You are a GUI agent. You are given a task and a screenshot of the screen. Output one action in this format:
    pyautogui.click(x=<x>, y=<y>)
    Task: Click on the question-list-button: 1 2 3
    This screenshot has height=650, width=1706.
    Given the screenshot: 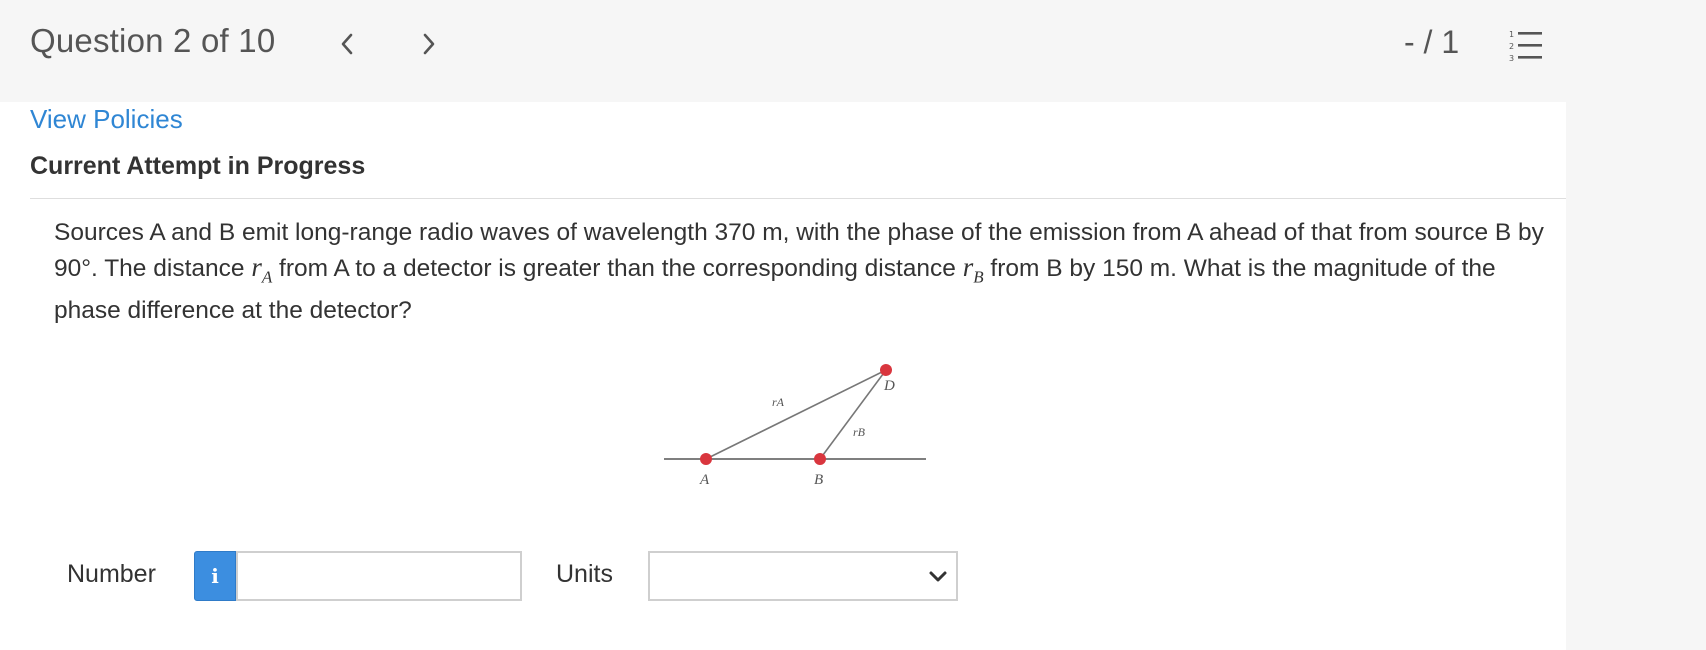 What is the action you would take?
    pyautogui.click(x=1526, y=45)
    